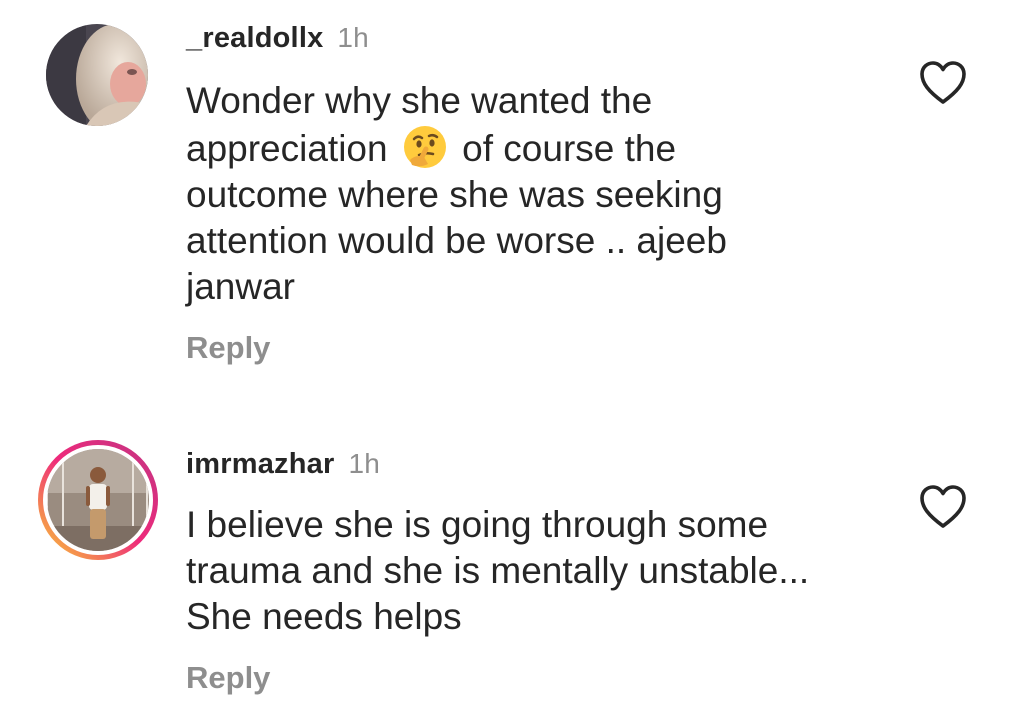  What do you see at coordinates (943, 509) in the screenshot?
I see `heart-outline-icon` at bounding box center [943, 509].